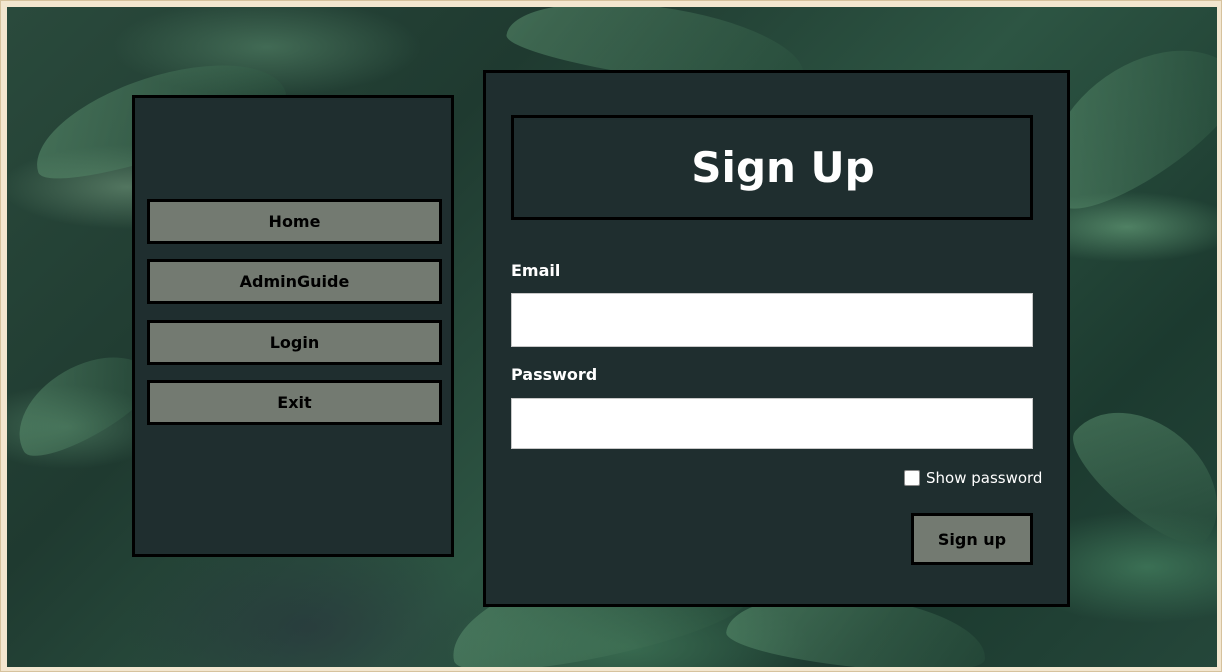  What do you see at coordinates (554, 374) in the screenshot?
I see `password-label: Password` at bounding box center [554, 374].